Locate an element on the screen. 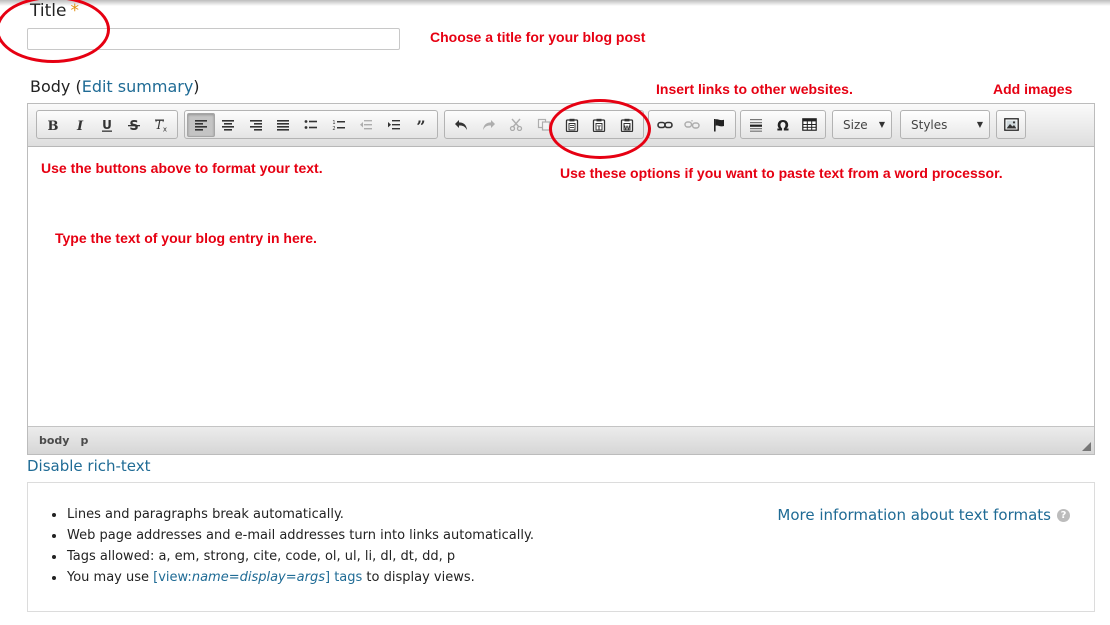 The height and width of the screenshot is (625, 1110). image-group is located at coordinates (1011, 124).